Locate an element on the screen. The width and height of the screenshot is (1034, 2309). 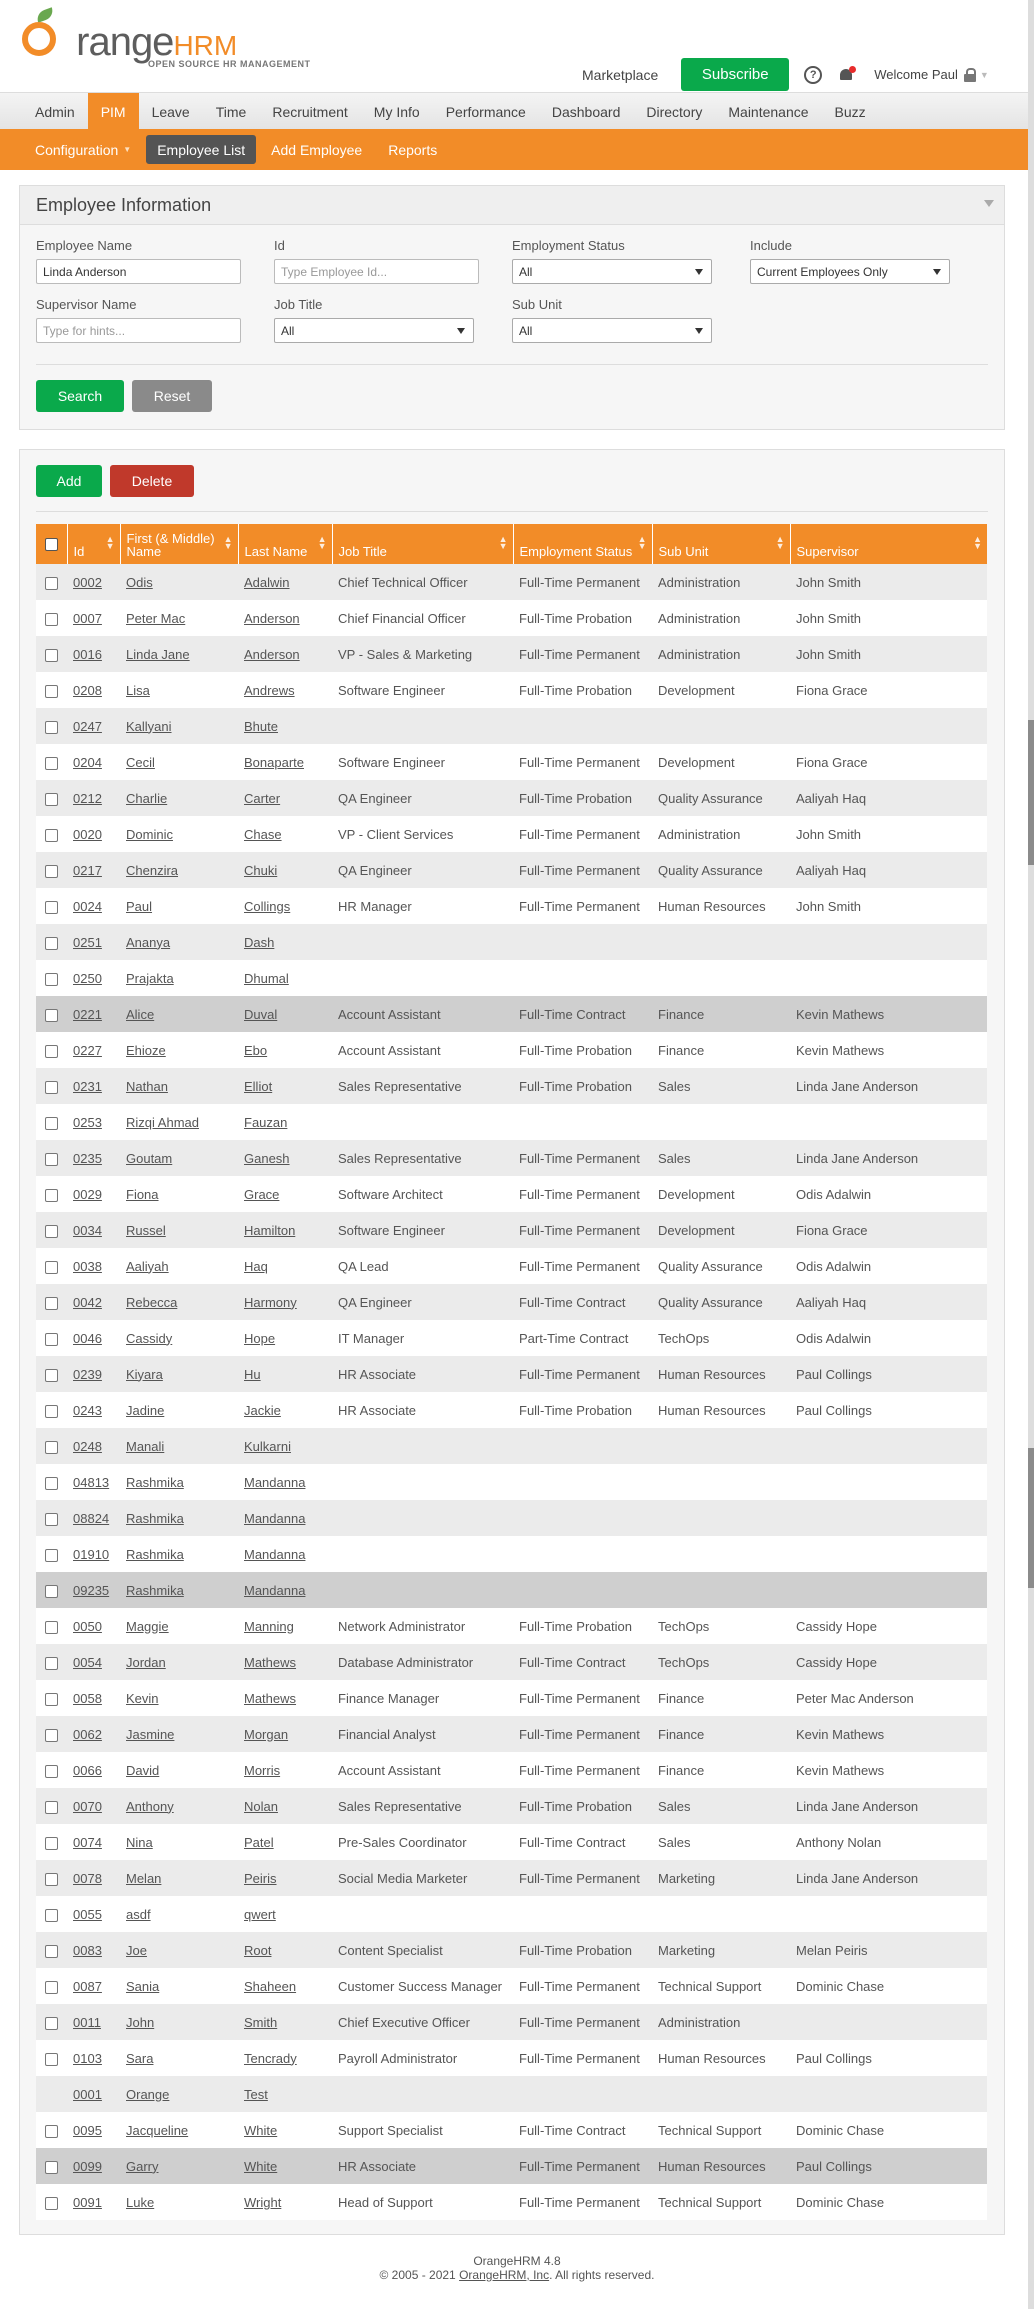
first-name-link: Sara is located at coordinates (139, 2058).